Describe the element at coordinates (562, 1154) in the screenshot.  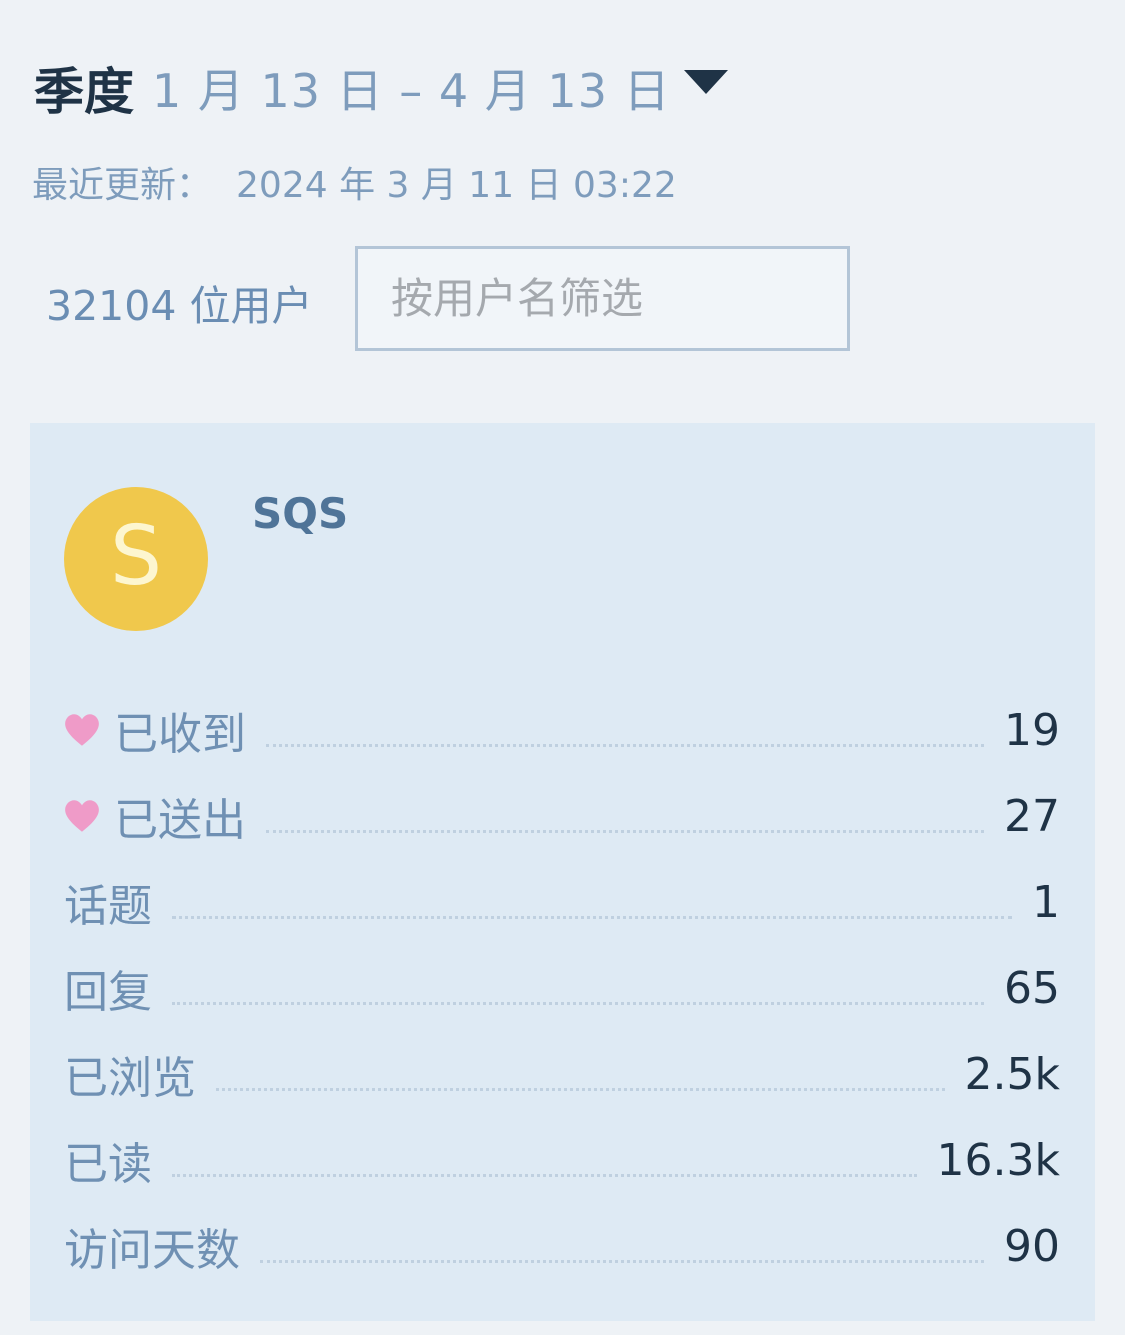
I see `stat-posts-read: 已读 16.3k` at that location.